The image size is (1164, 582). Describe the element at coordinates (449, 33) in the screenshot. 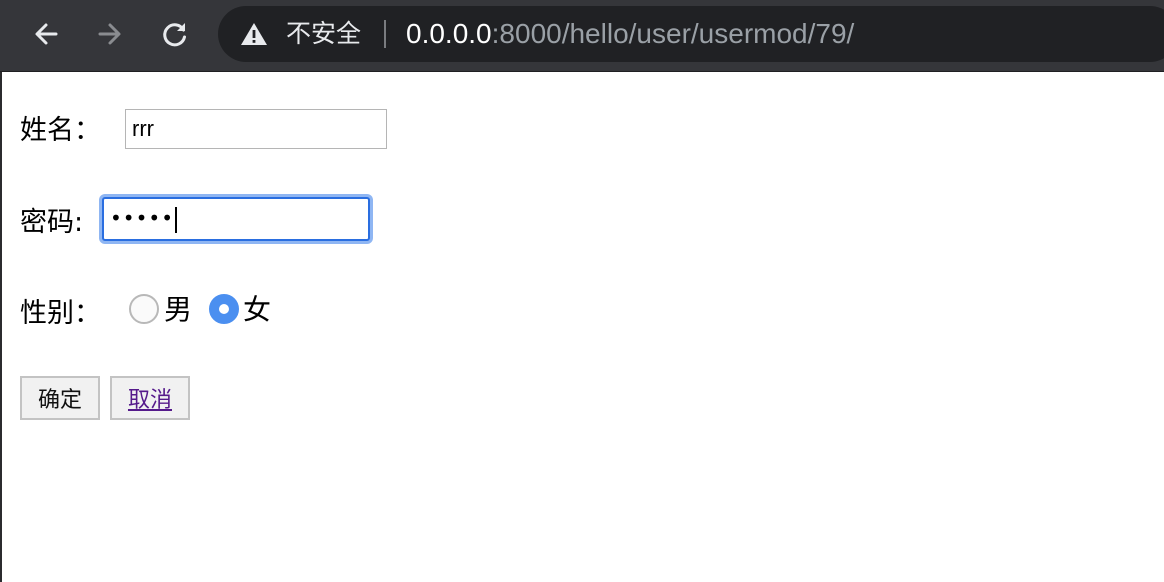

I see `url-host: 0.0.0.0` at that location.